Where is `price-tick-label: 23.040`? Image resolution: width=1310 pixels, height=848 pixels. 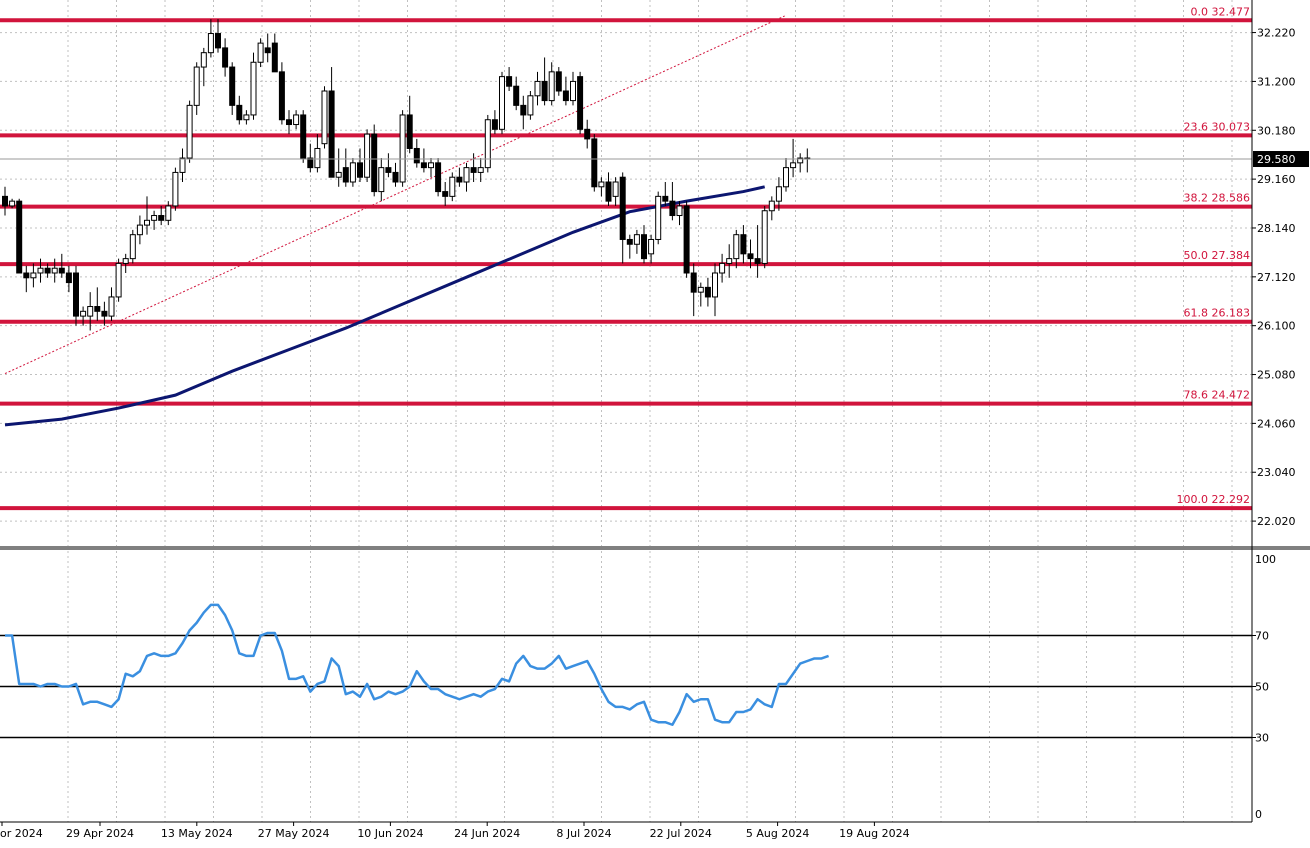
price-tick-label: 23.040 is located at coordinates (1276, 472).